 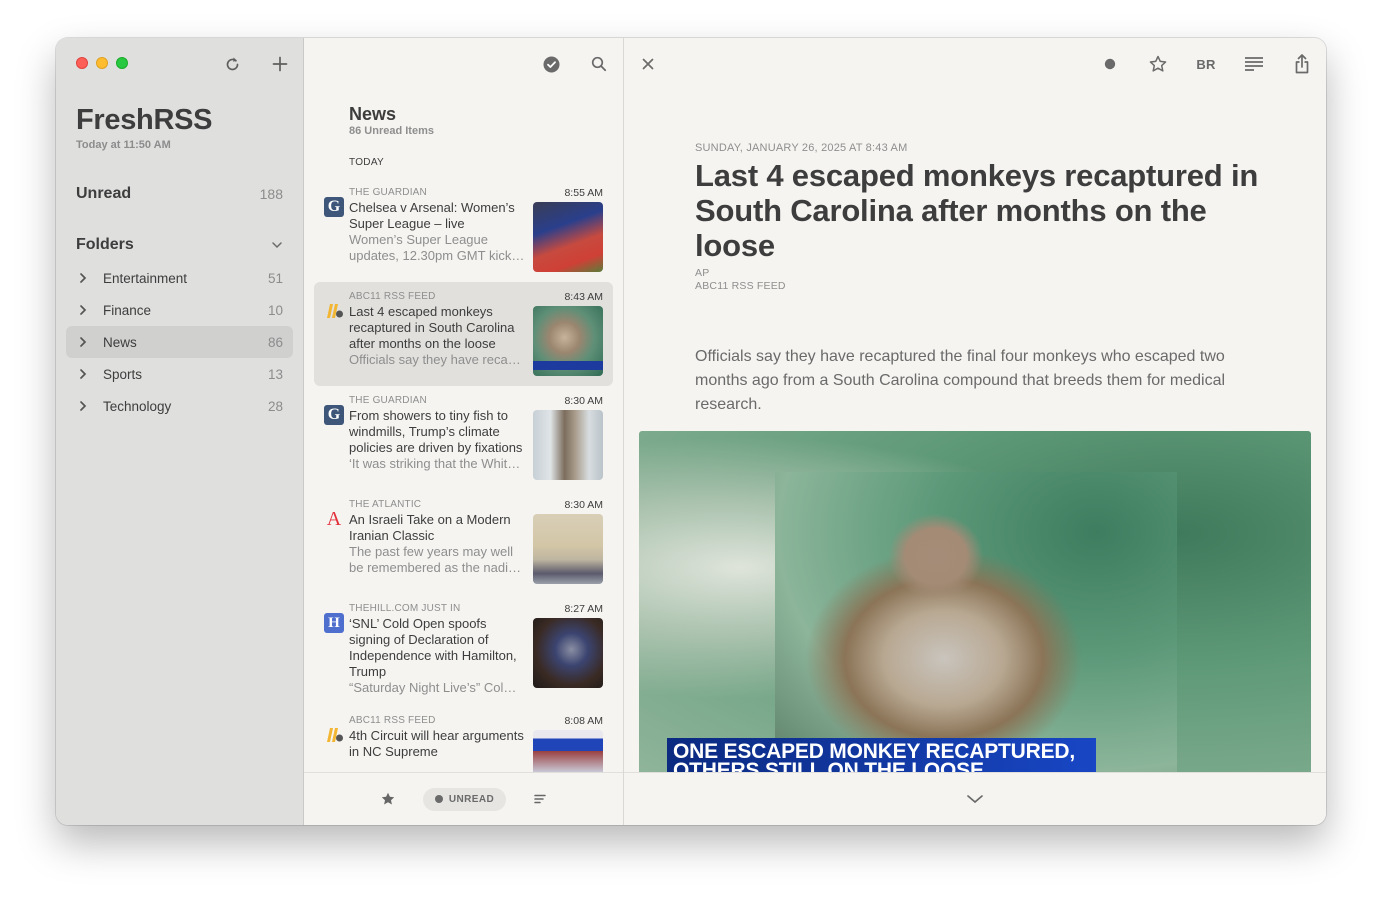 I want to click on add-feed-button, so click(x=280, y=64).